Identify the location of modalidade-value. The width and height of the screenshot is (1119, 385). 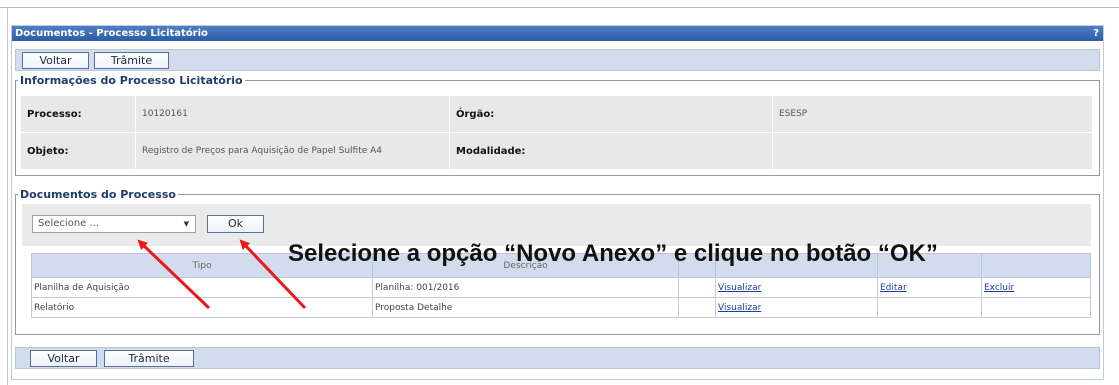
(932, 151).